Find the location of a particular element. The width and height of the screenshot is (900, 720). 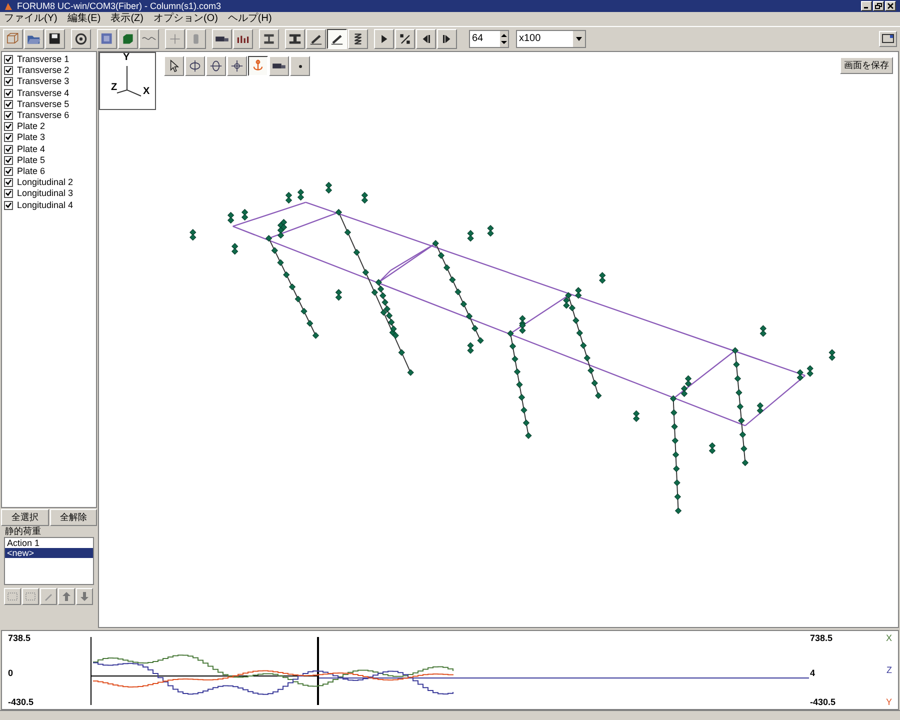

legend-label: X is located at coordinates (889, 638).